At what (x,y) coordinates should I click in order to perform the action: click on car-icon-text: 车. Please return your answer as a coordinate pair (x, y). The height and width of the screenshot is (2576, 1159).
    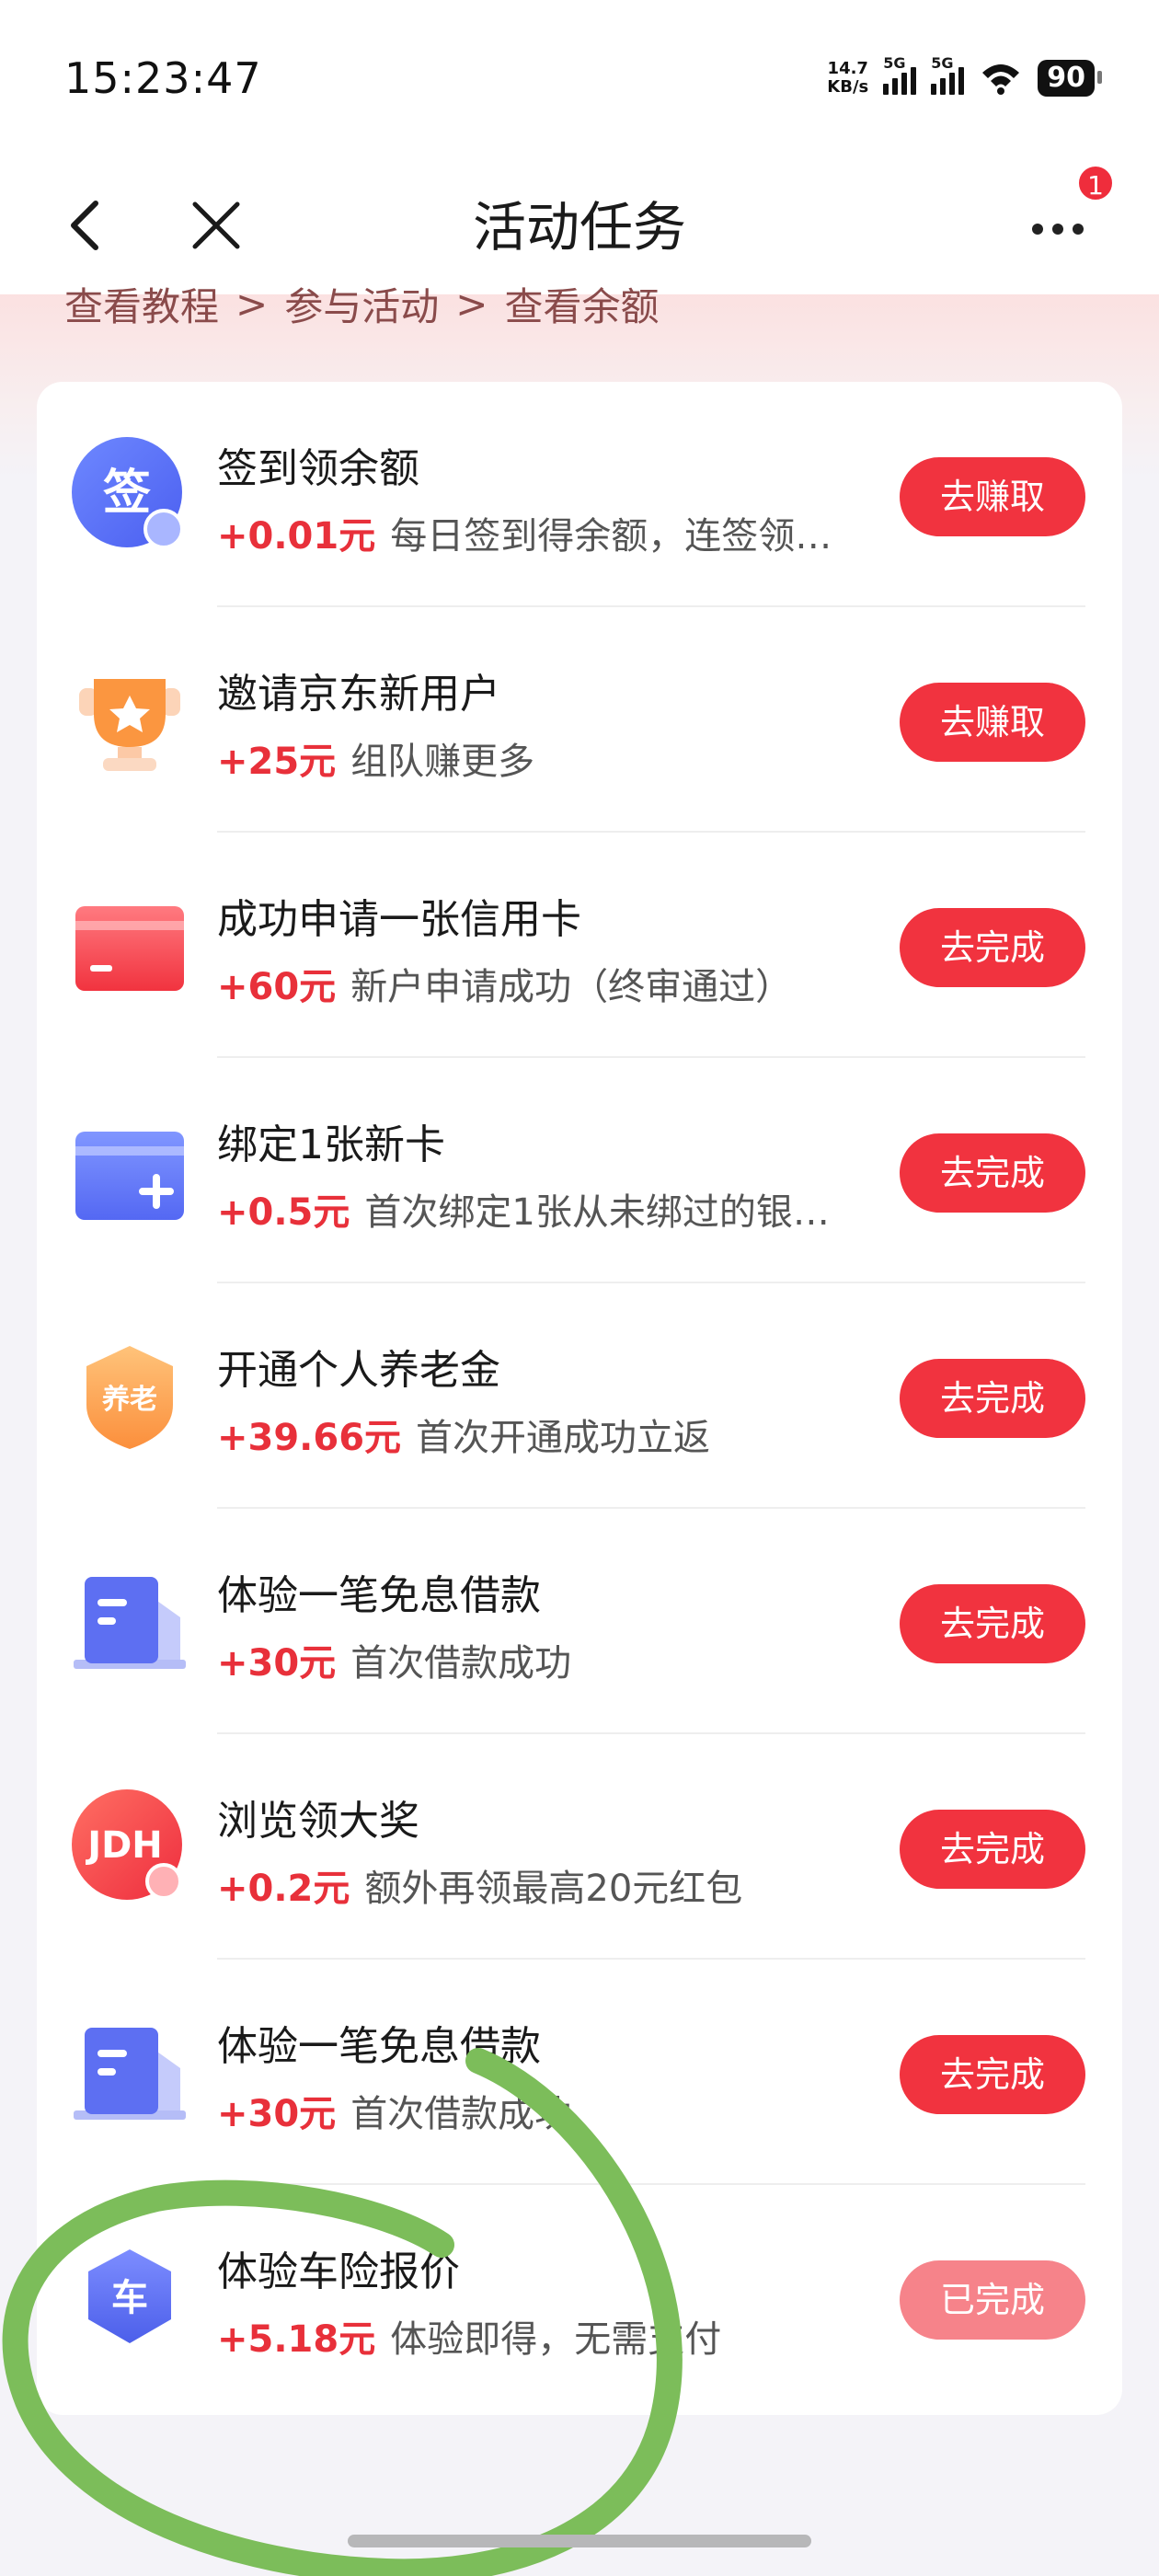
    Looking at the image, I should click on (129, 2298).